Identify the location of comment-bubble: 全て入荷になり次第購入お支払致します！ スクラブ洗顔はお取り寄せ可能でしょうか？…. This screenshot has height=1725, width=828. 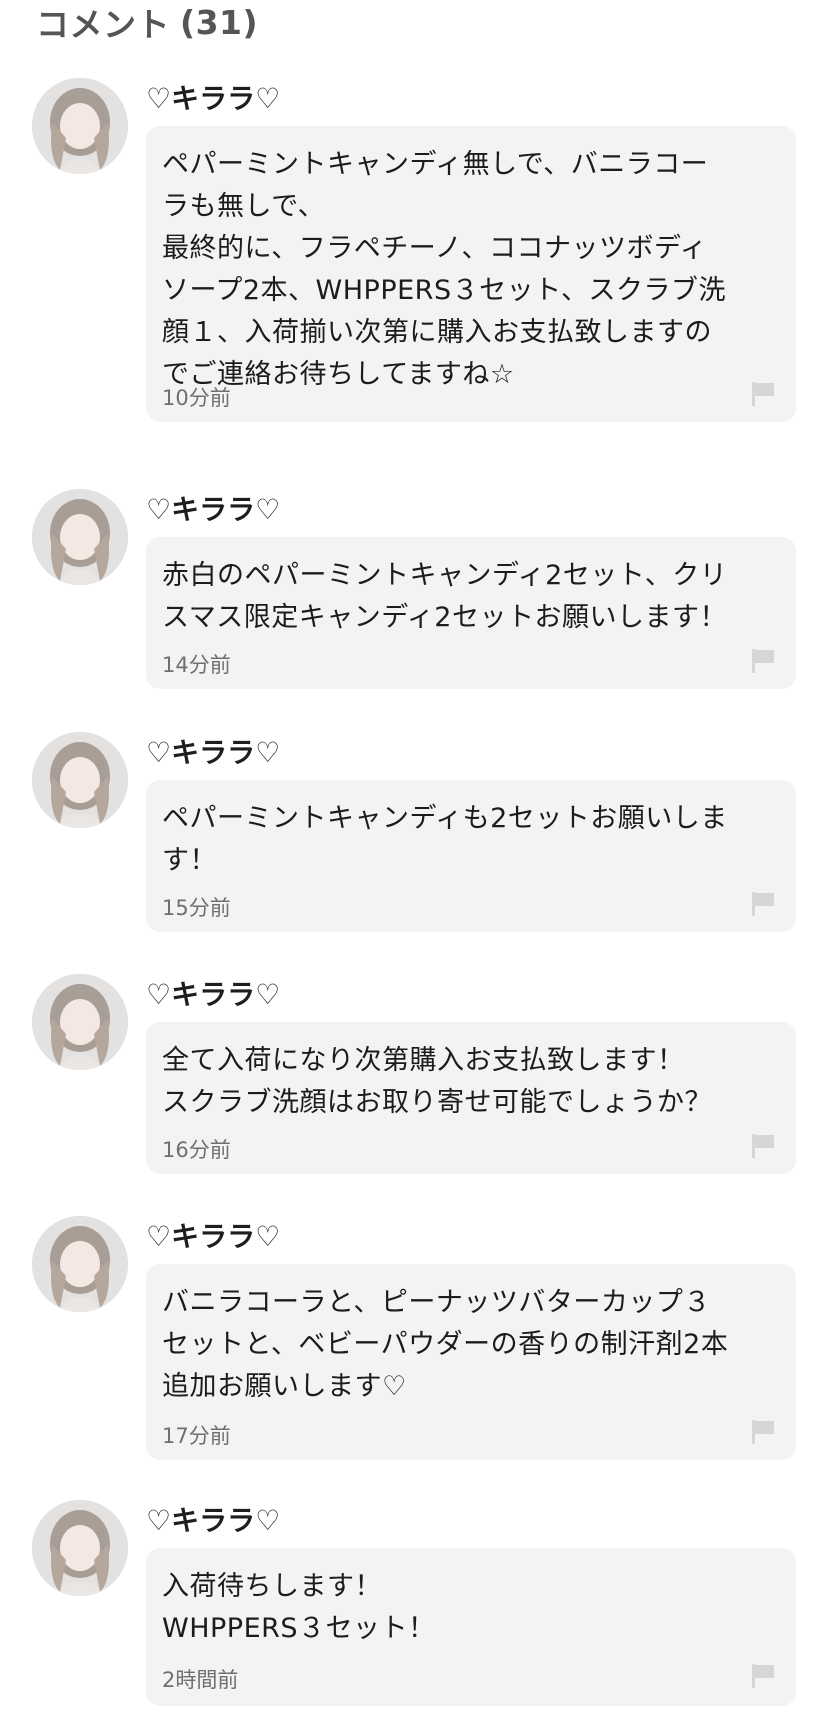
(471, 1098).